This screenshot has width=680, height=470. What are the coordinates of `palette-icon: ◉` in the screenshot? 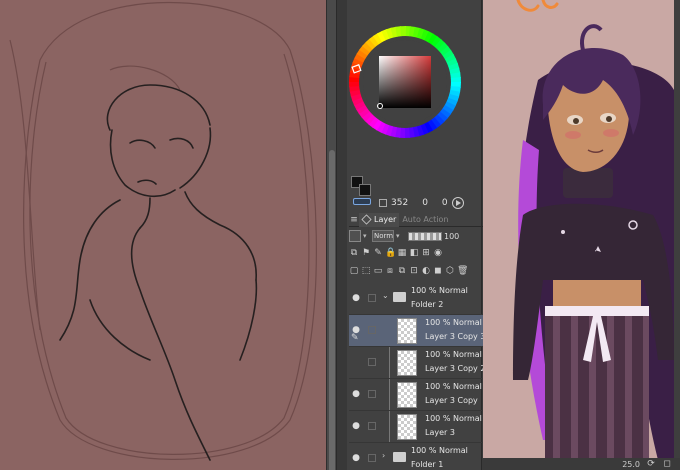 It's located at (438, 253).